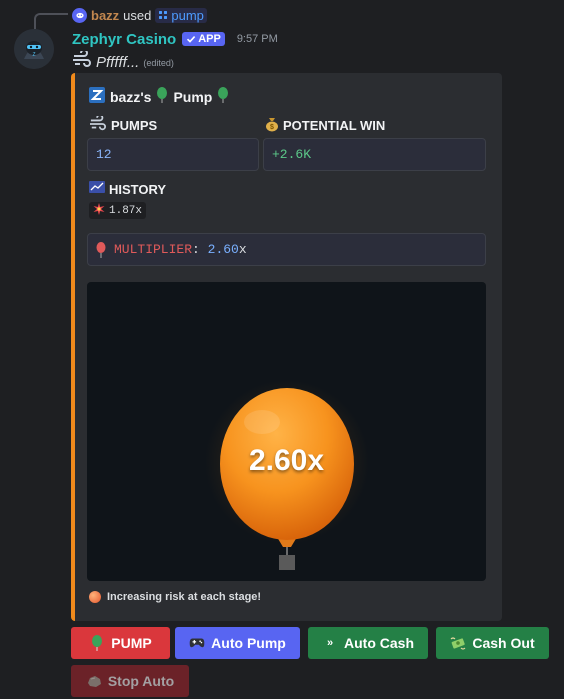 The image size is (564, 699). Describe the element at coordinates (134, 125) in the screenshot. I see `pumps-label-text: PUMPS` at that location.